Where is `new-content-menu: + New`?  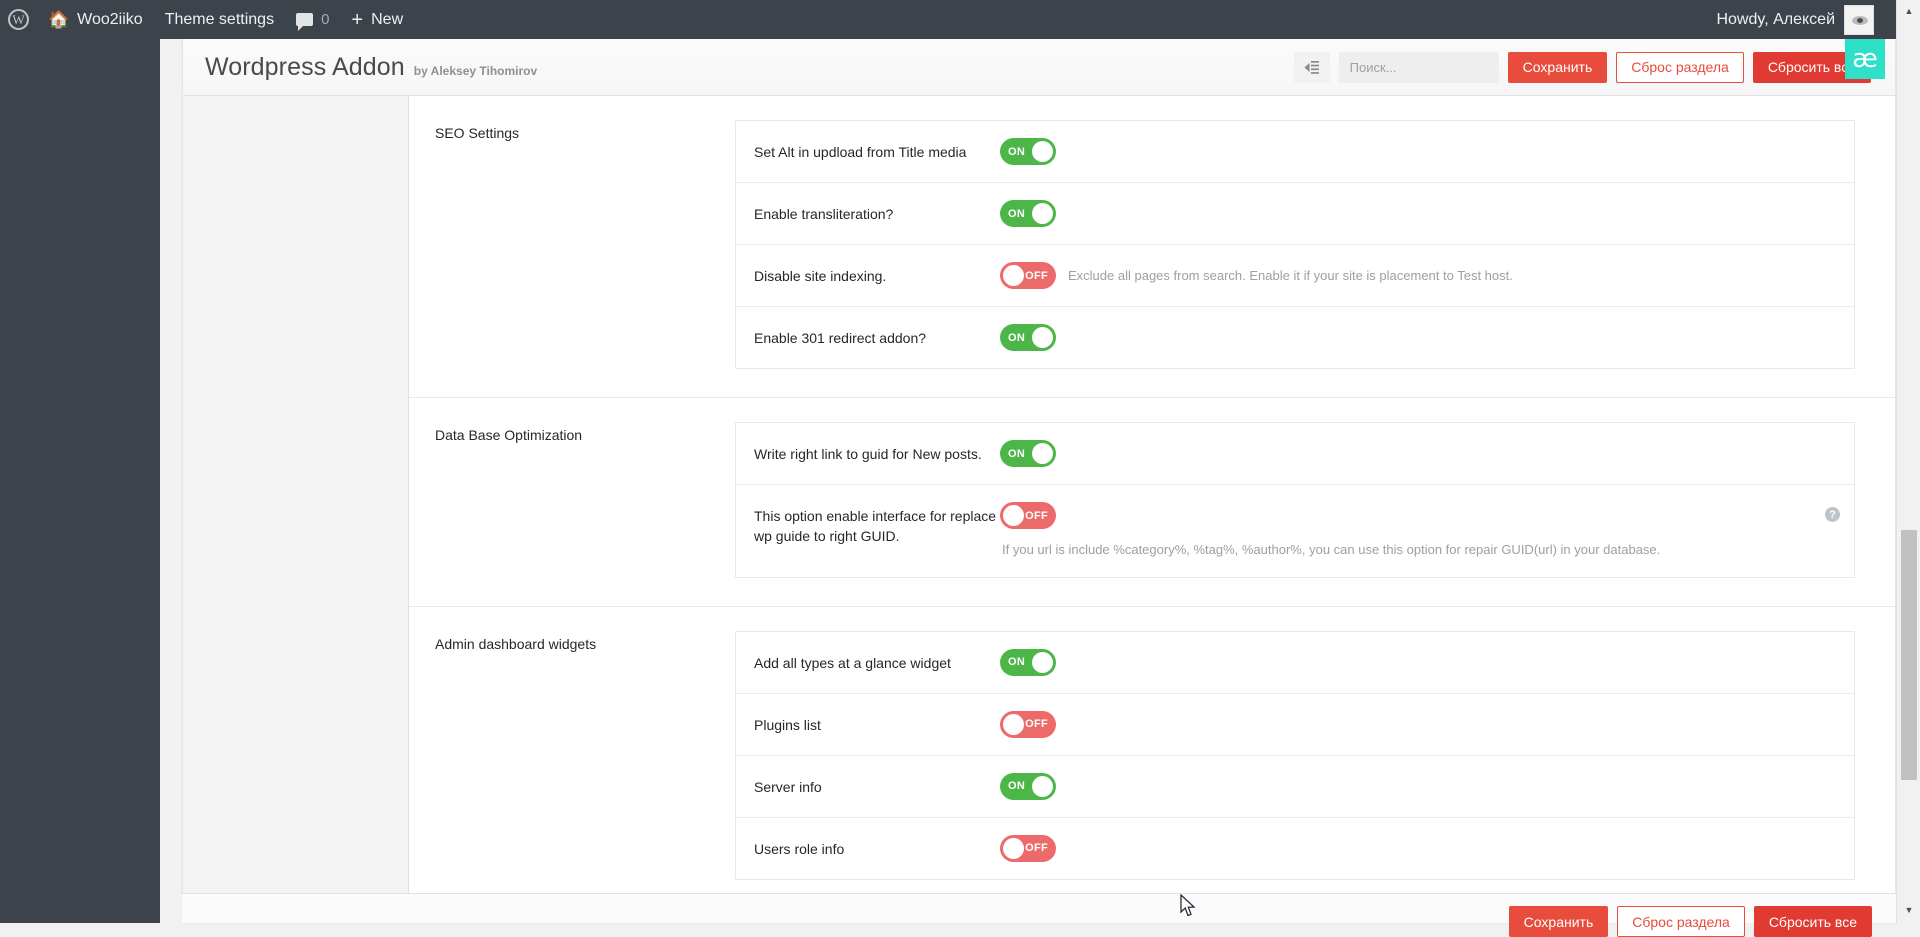
new-content-menu: + New is located at coordinates (377, 19).